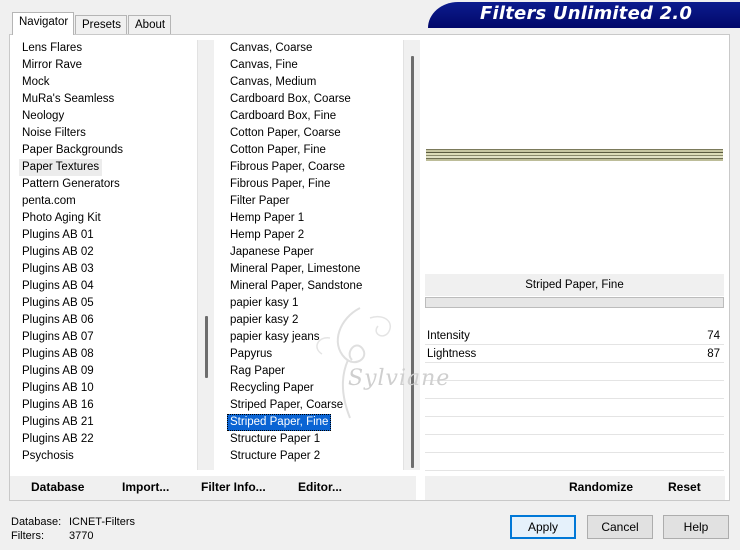  What do you see at coordinates (314, 252) in the screenshot?
I see `list-item: Japanese Paper` at bounding box center [314, 252].